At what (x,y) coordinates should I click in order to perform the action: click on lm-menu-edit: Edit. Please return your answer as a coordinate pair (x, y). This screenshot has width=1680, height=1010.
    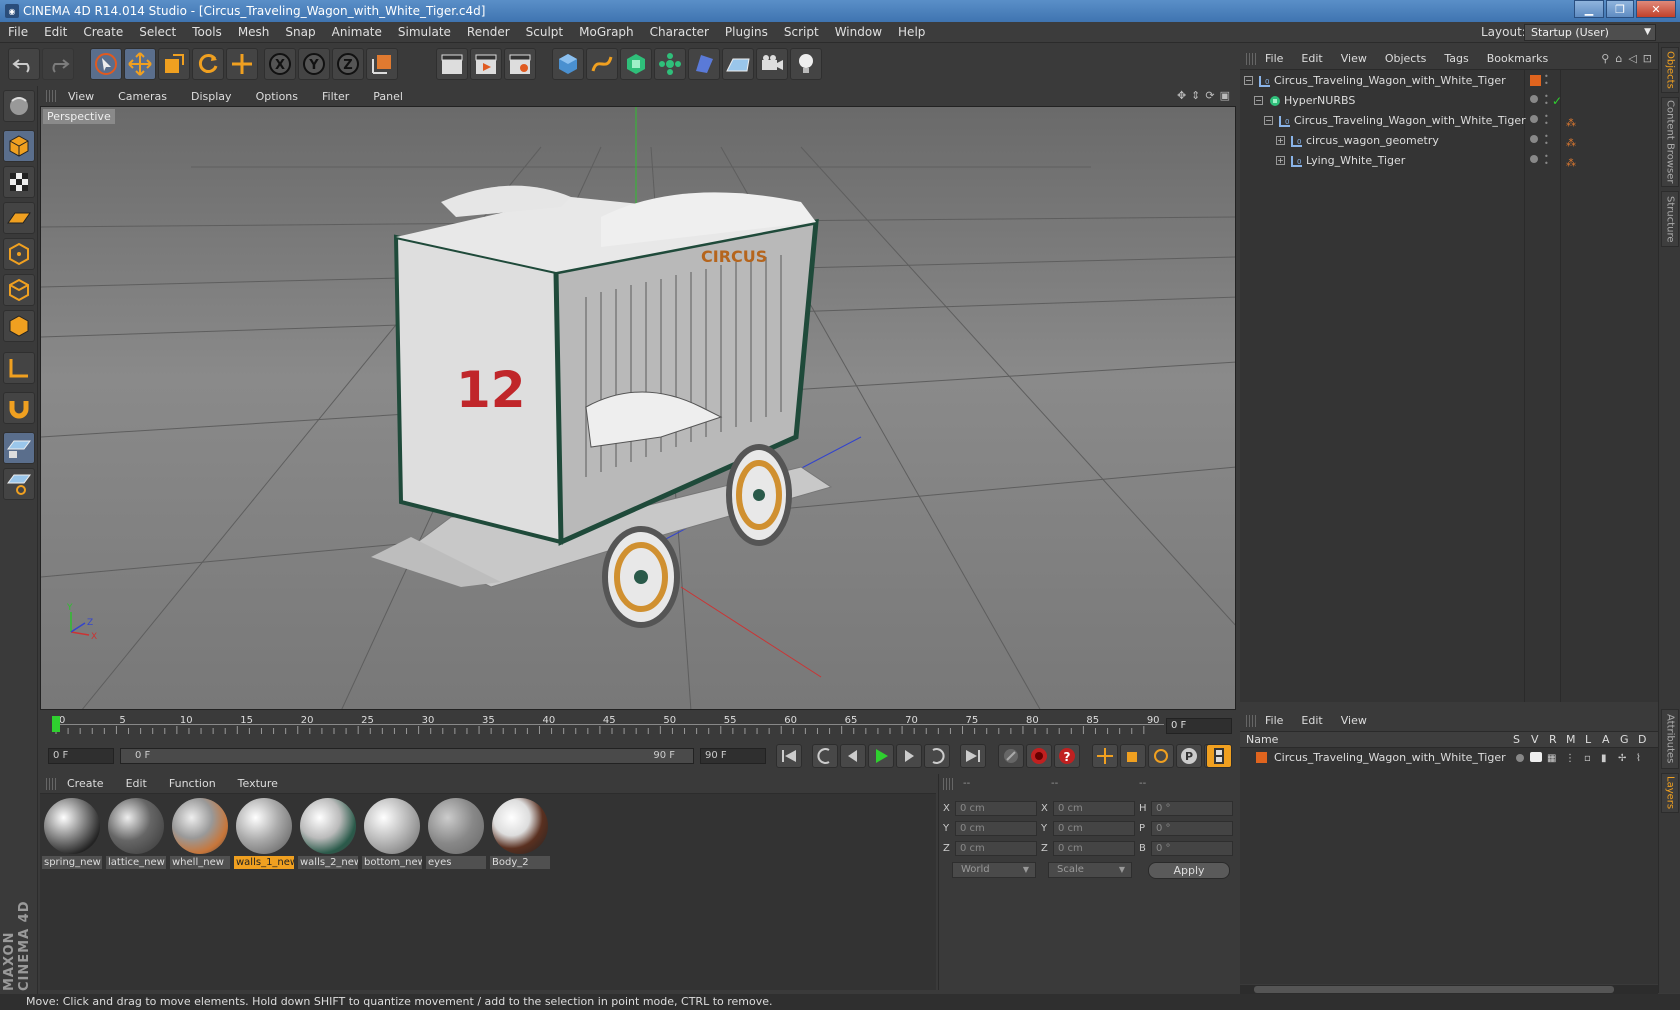
    Looking at the image, I should click on (1311, 720).